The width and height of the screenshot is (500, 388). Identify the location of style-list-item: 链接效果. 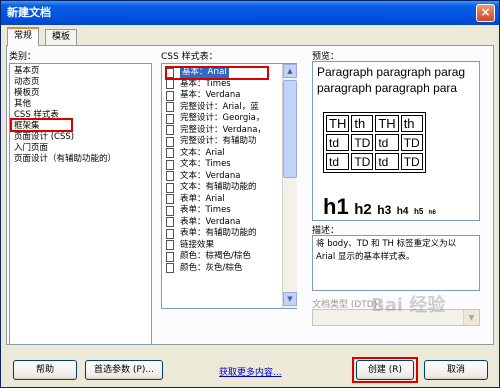
(229, 246).